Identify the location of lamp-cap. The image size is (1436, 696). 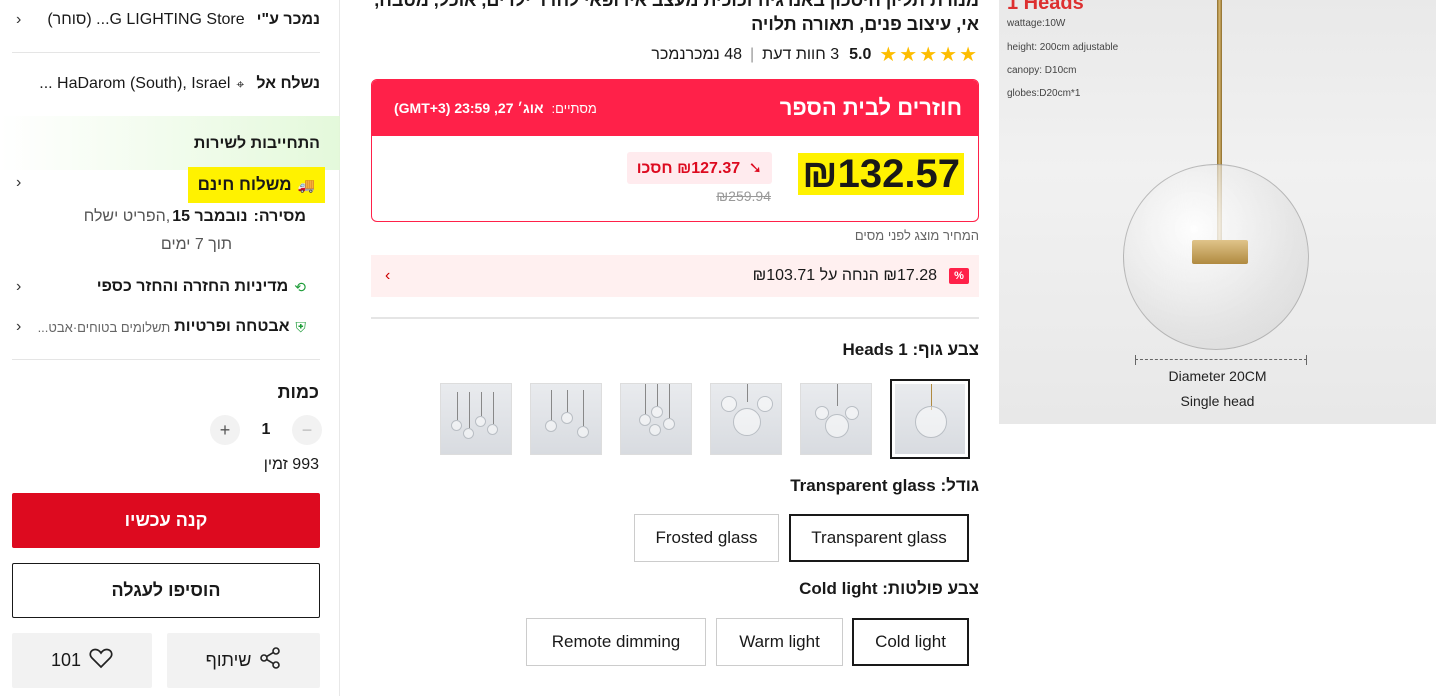
(1220, 252).